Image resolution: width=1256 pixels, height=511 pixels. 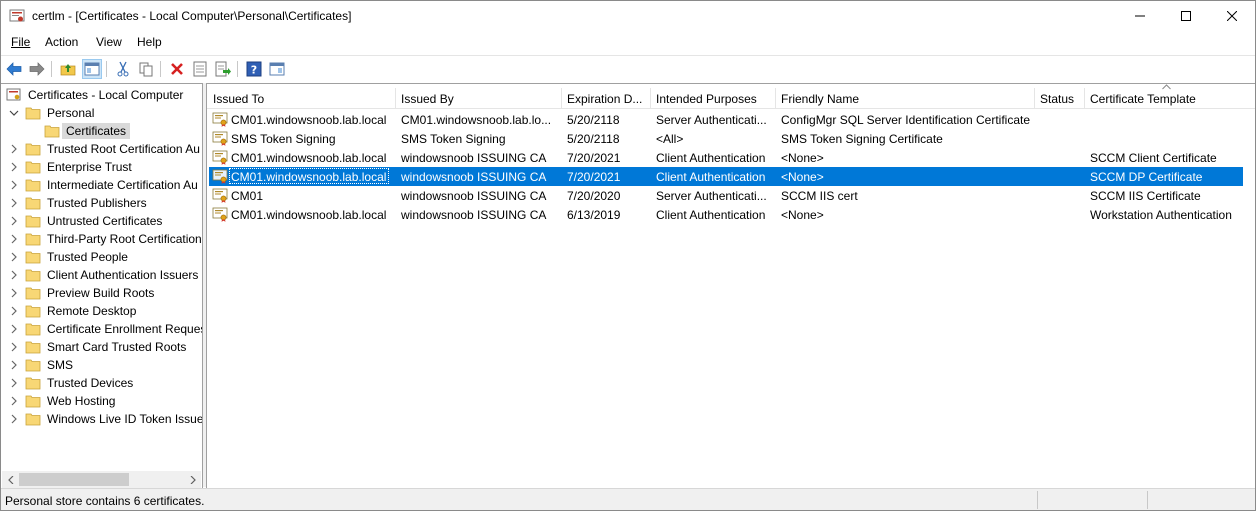 I want to click on show-hide-action-pane-button, so click(x=277, y=69).